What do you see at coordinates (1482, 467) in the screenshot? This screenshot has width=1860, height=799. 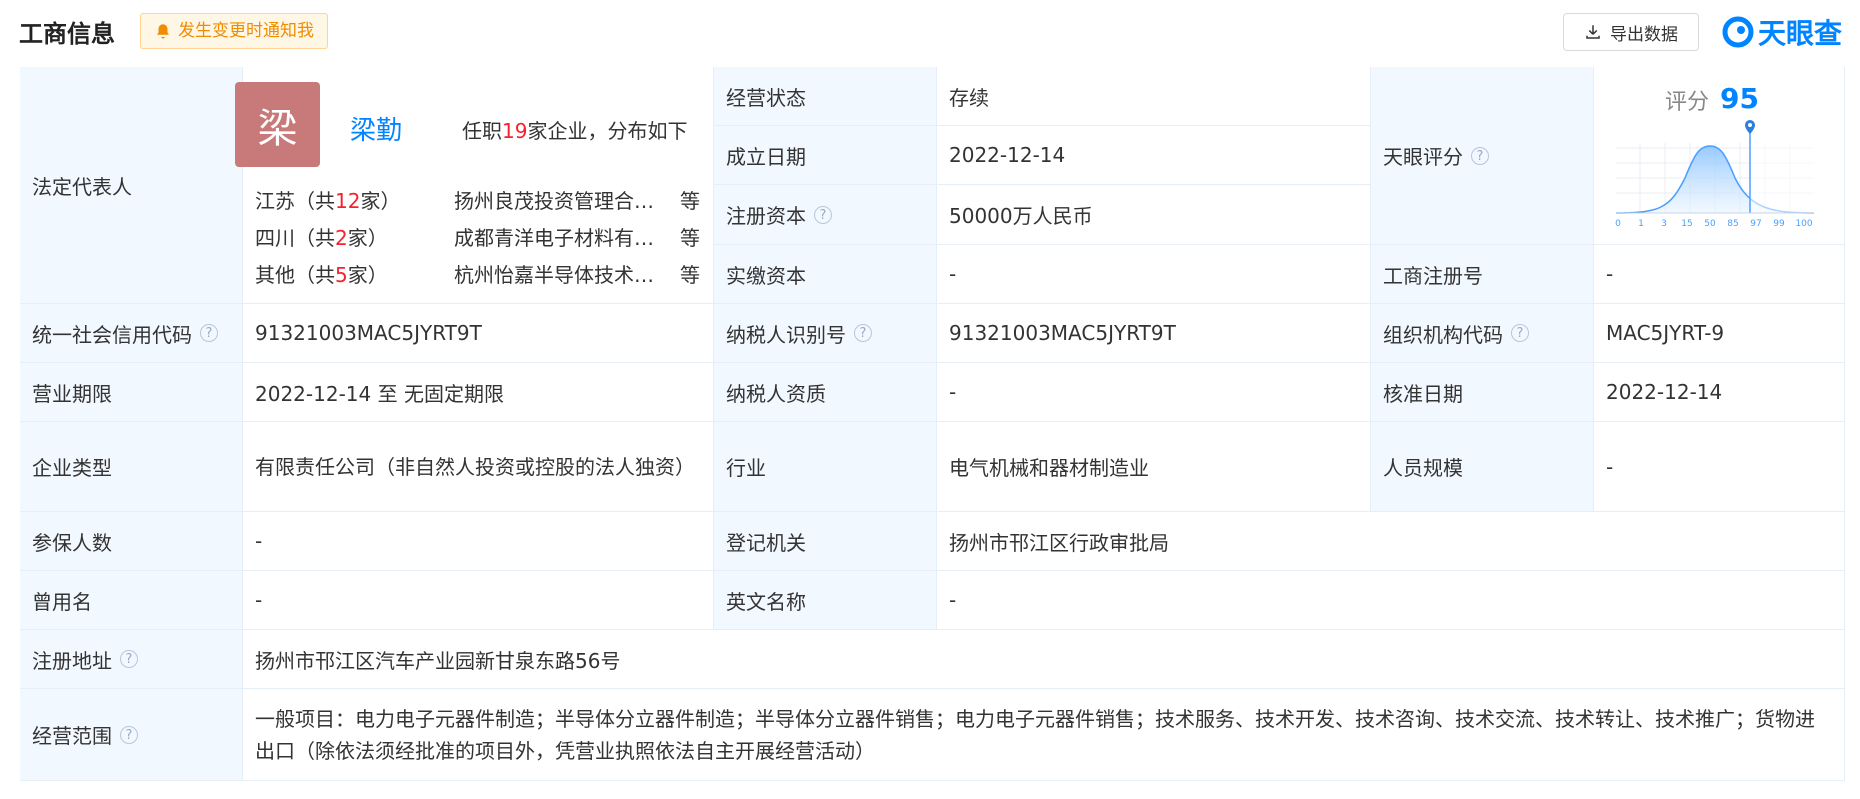 I see `staff-label: 人员规模` at bounding box center [1482, 467].